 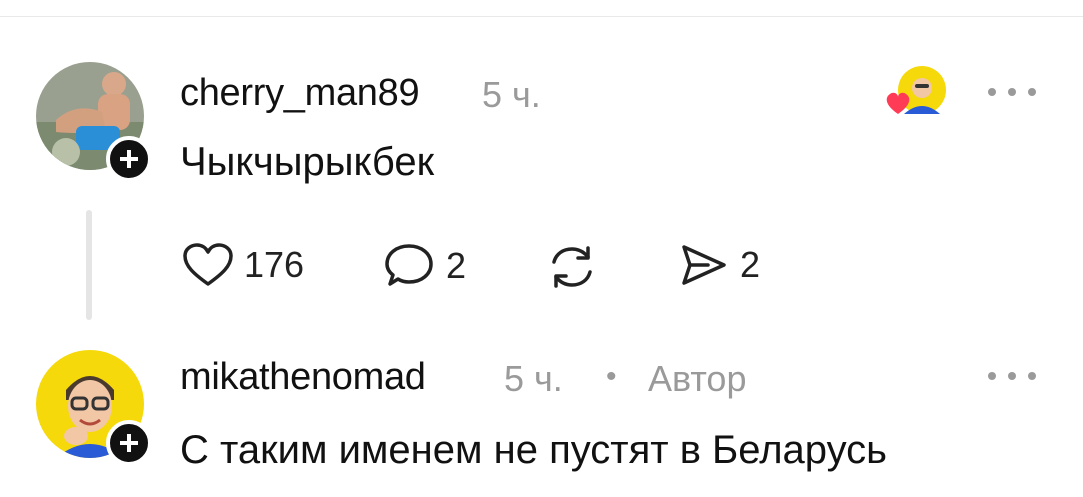 I want to click on like-button: 176, so click(x=243, y=265).